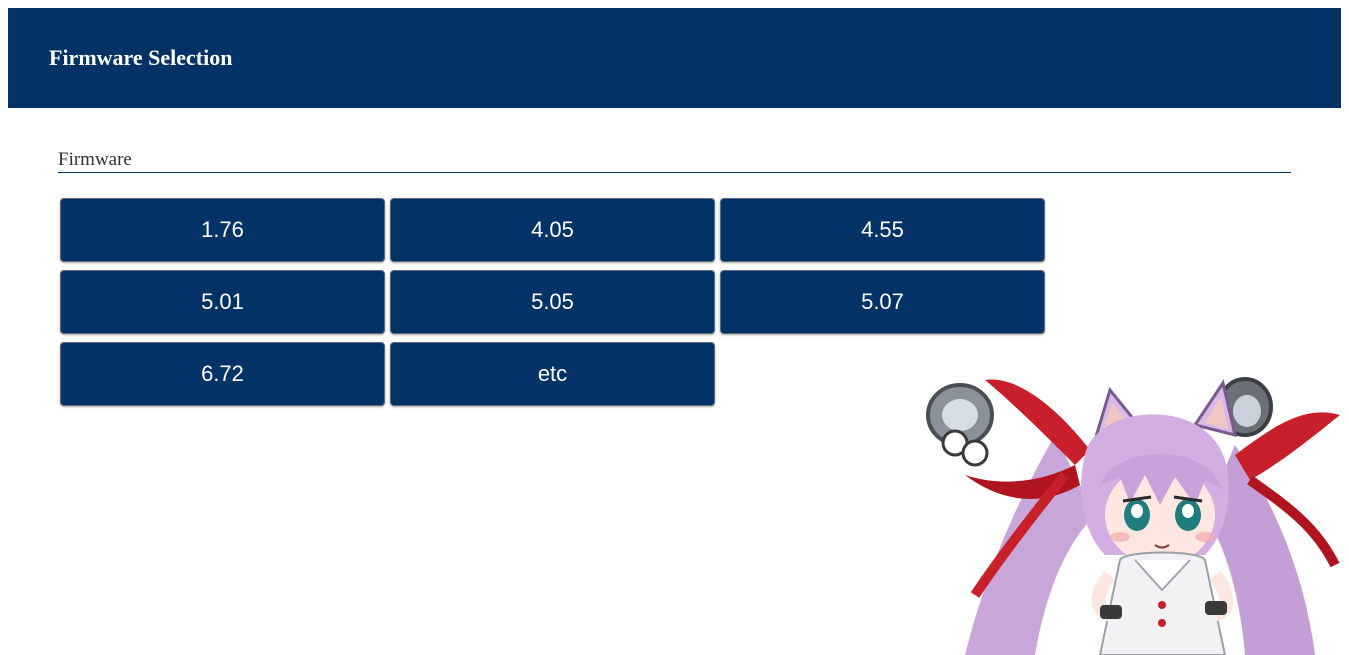 The image size is (1349, 655). Describe the element at coordinates (222, 302) in the screenshot. I see `firmware-button-5-01: 5.01` at that location.